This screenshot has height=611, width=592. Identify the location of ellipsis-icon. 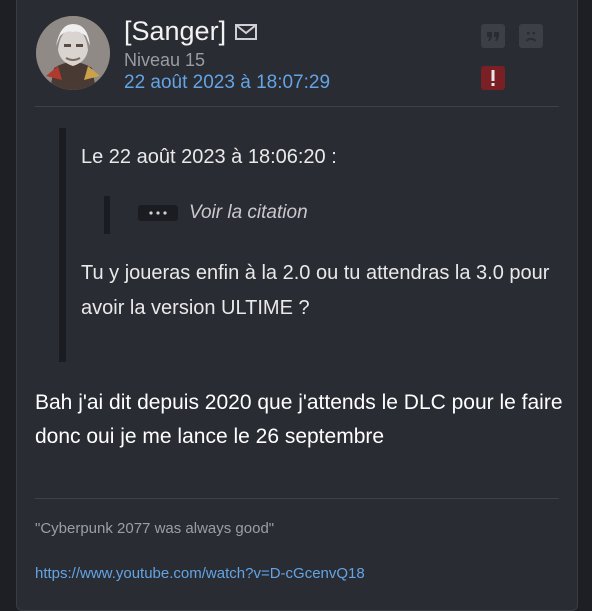
(158, 213).